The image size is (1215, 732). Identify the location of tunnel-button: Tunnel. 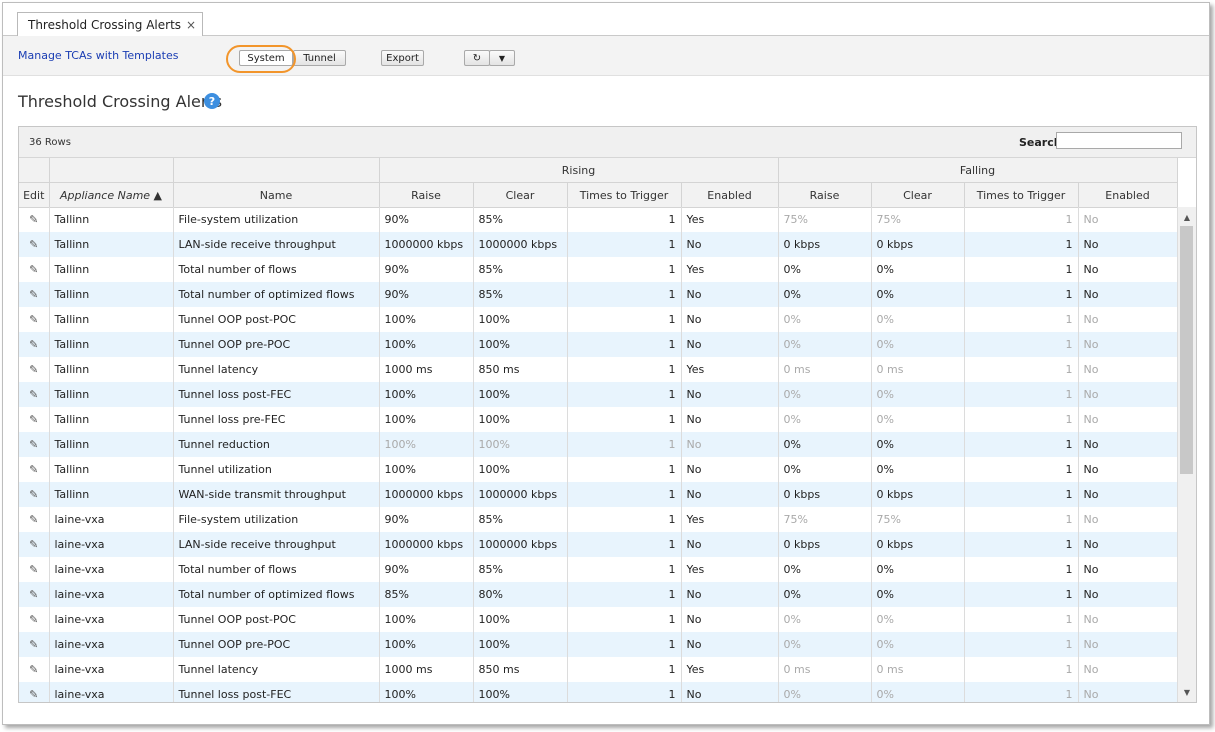
(319, 58).